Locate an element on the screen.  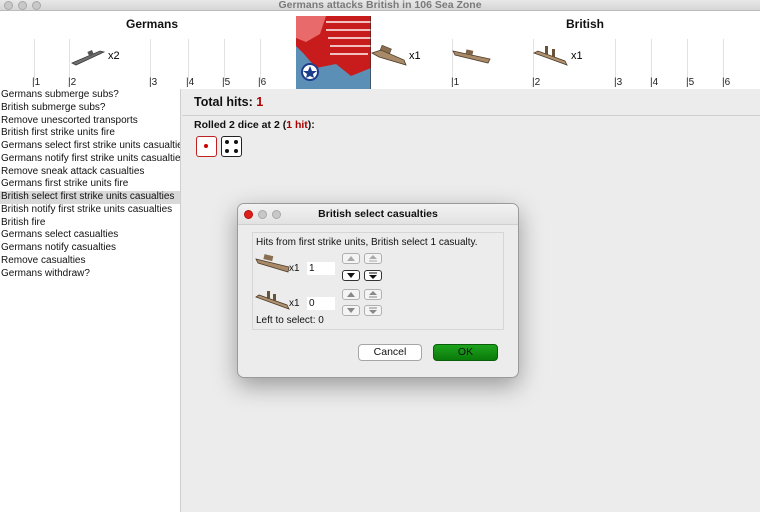
casualty-quantity-field: 1 is located at coordinates (321, 268).